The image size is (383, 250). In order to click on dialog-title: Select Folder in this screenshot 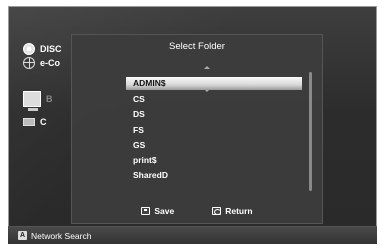, I will do `click(197, 46)`.